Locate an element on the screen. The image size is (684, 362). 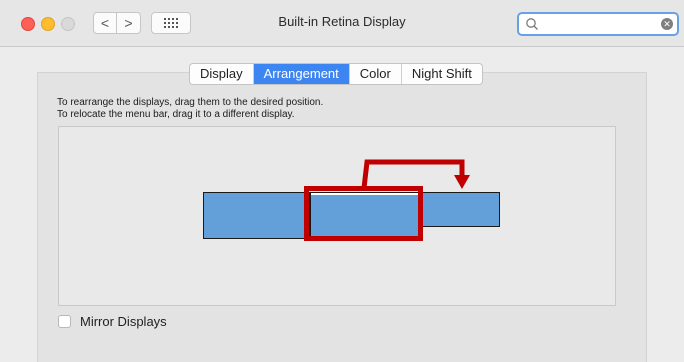
mirror-displays-label: Mirror Displays is located at coordinates (123, 321).